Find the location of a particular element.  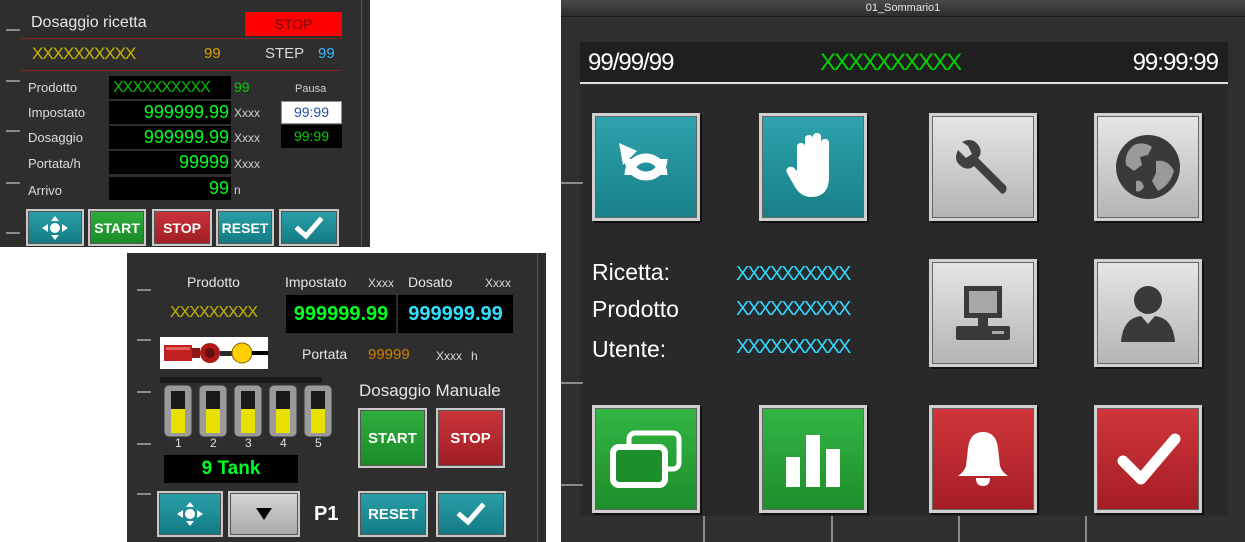

header-text: XXXXXXXXXX is located at coordinates (891, 62).